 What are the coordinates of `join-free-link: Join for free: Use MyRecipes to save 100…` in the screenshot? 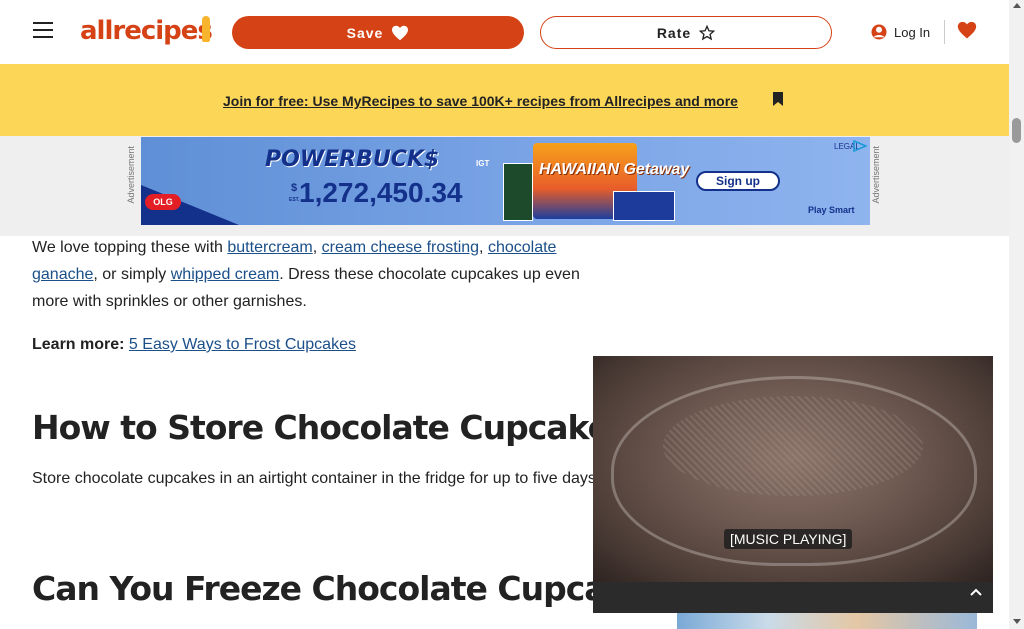 It's located at (480, 101).